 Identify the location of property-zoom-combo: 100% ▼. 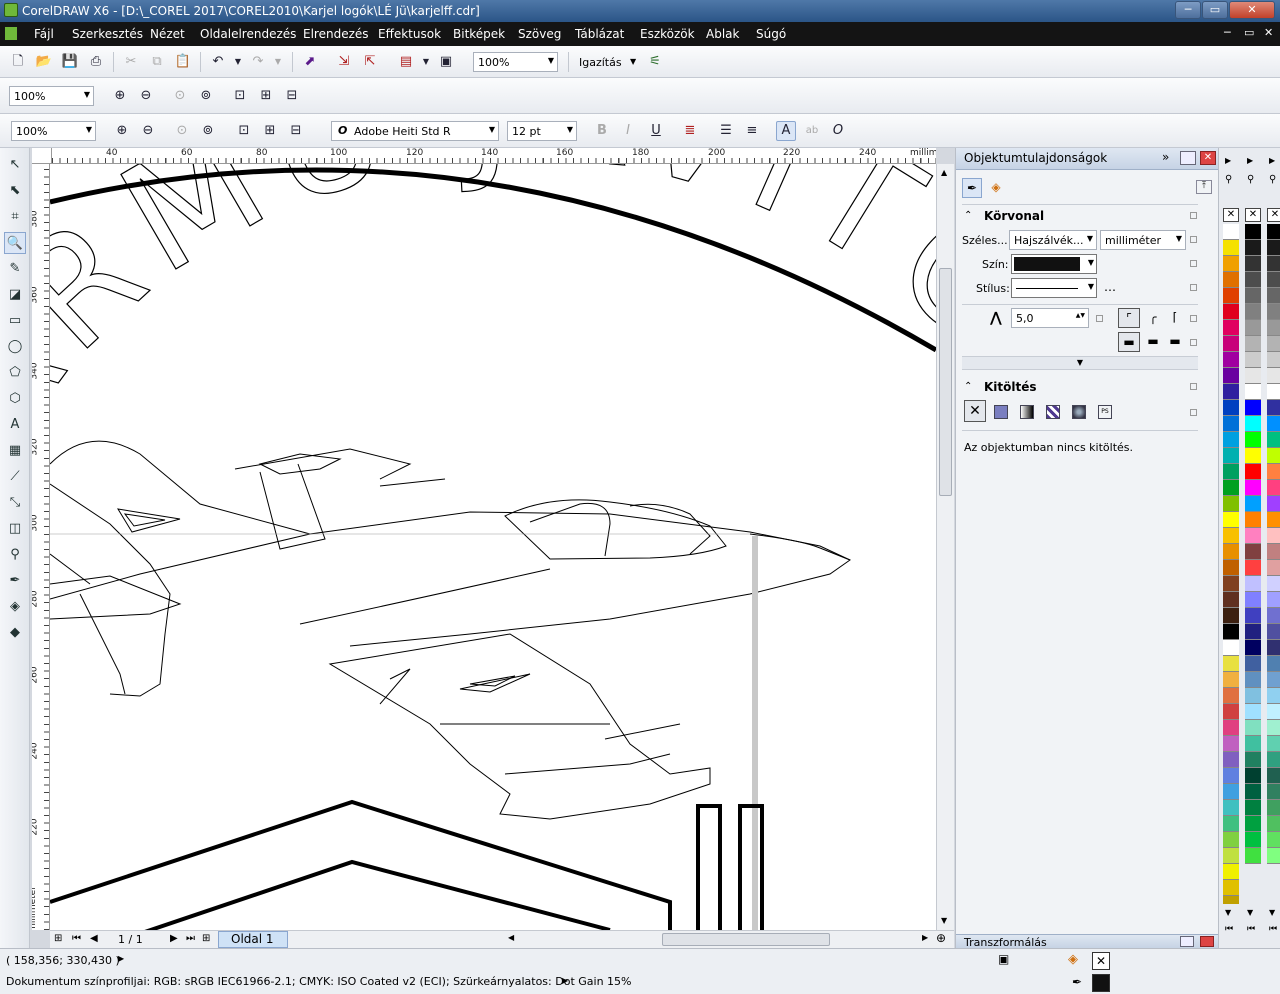
(53, 131).